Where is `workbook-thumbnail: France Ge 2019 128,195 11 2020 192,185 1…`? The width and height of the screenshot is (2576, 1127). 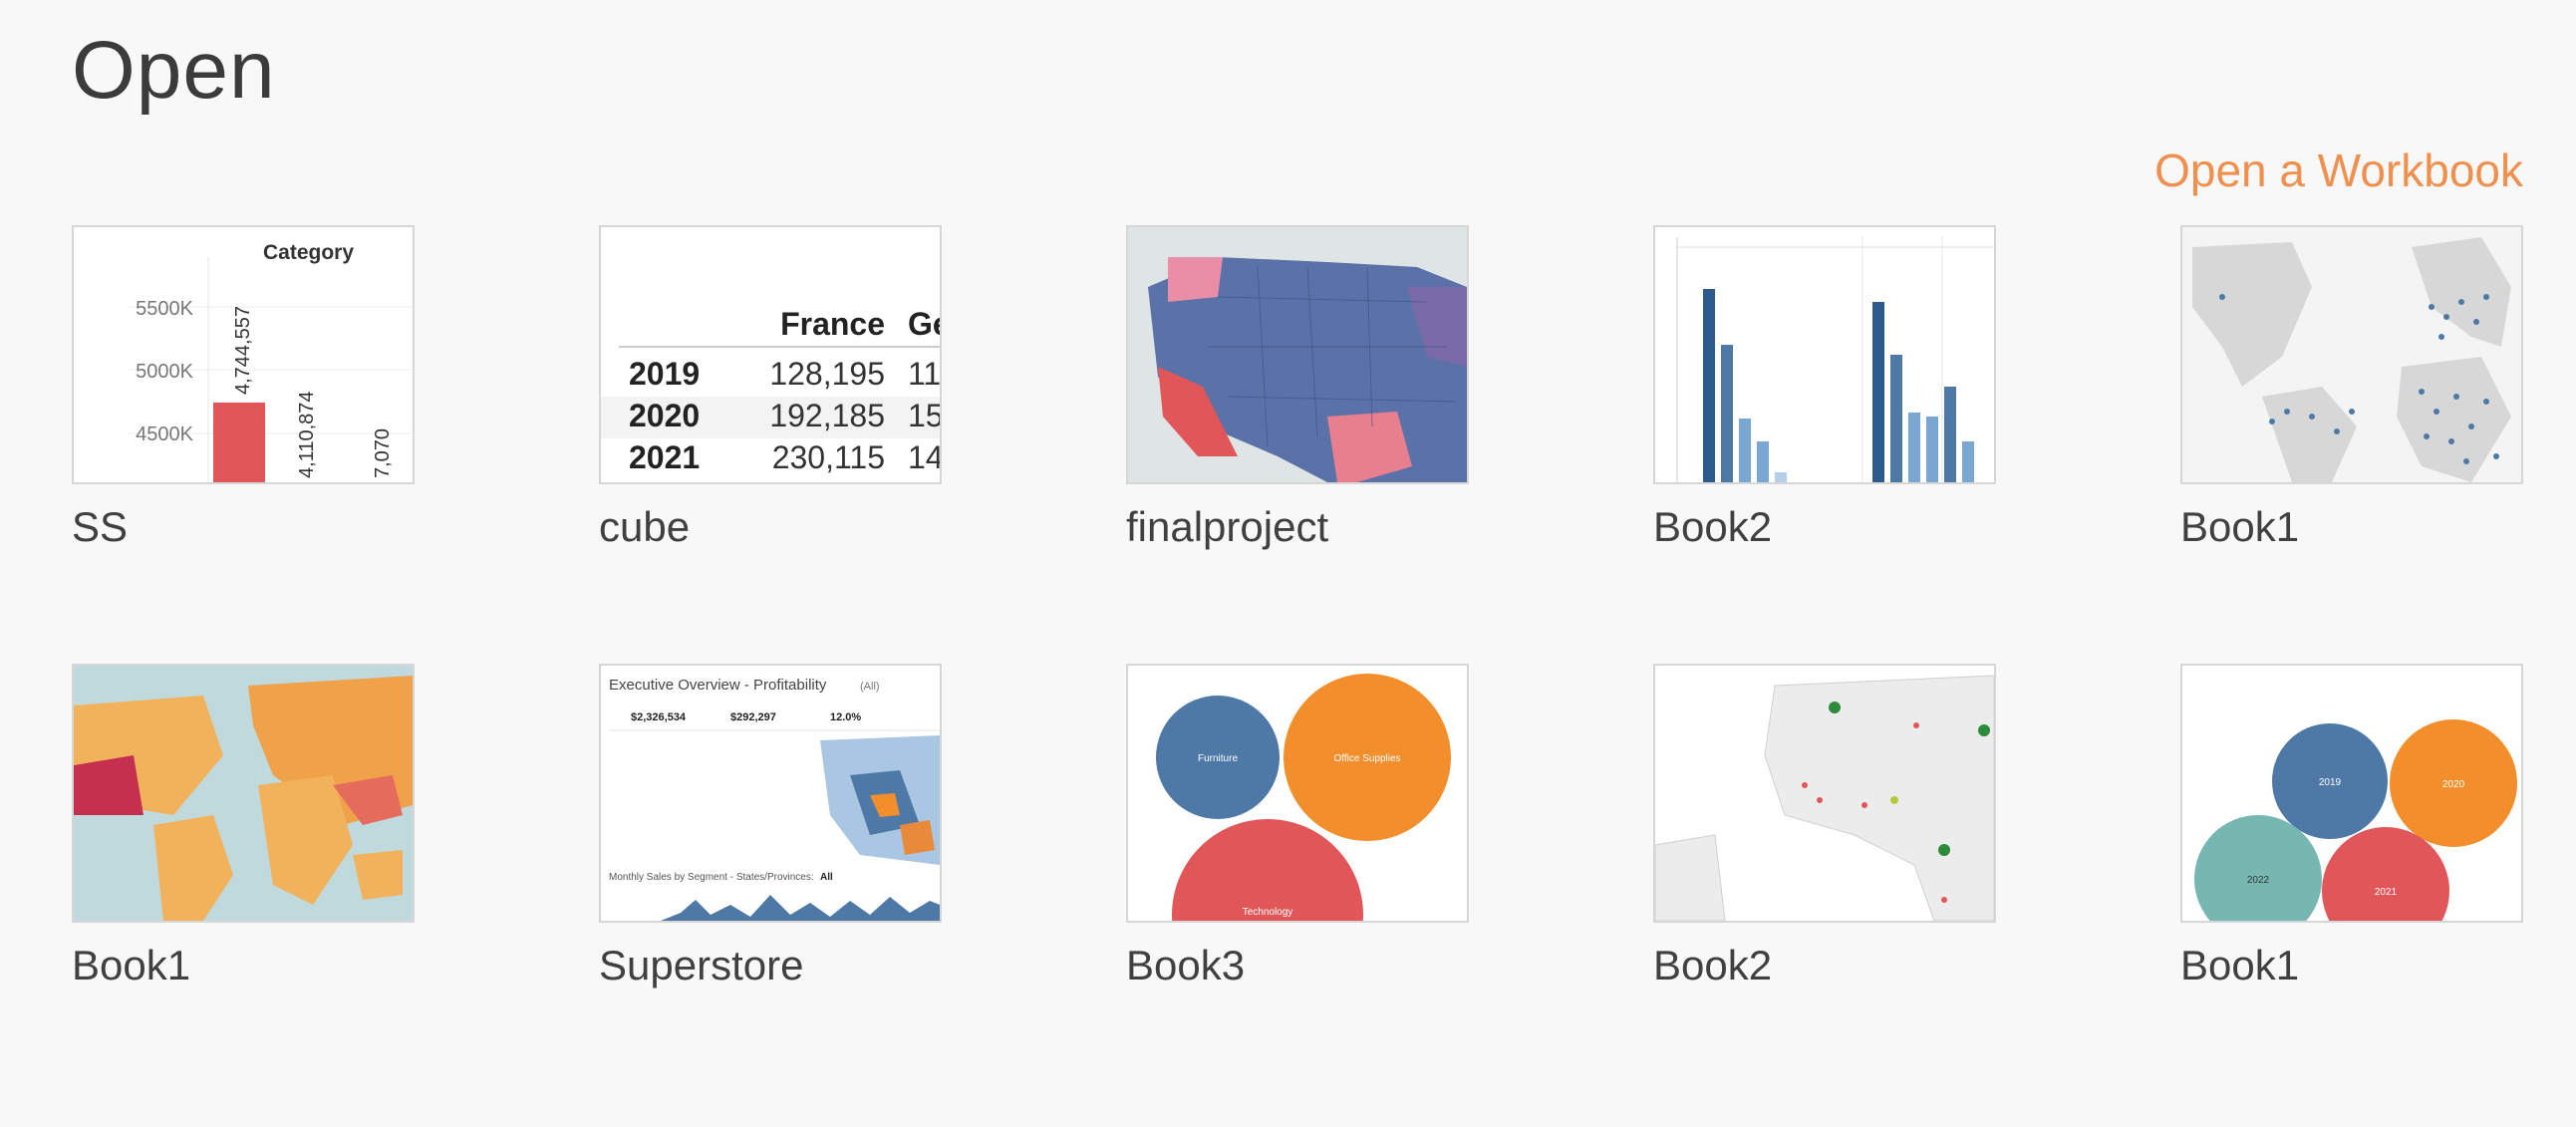 workbook-thumbnail: France Ge 2019 128,195 11 2020 192,185 1… is located at coordinates (770, 354).